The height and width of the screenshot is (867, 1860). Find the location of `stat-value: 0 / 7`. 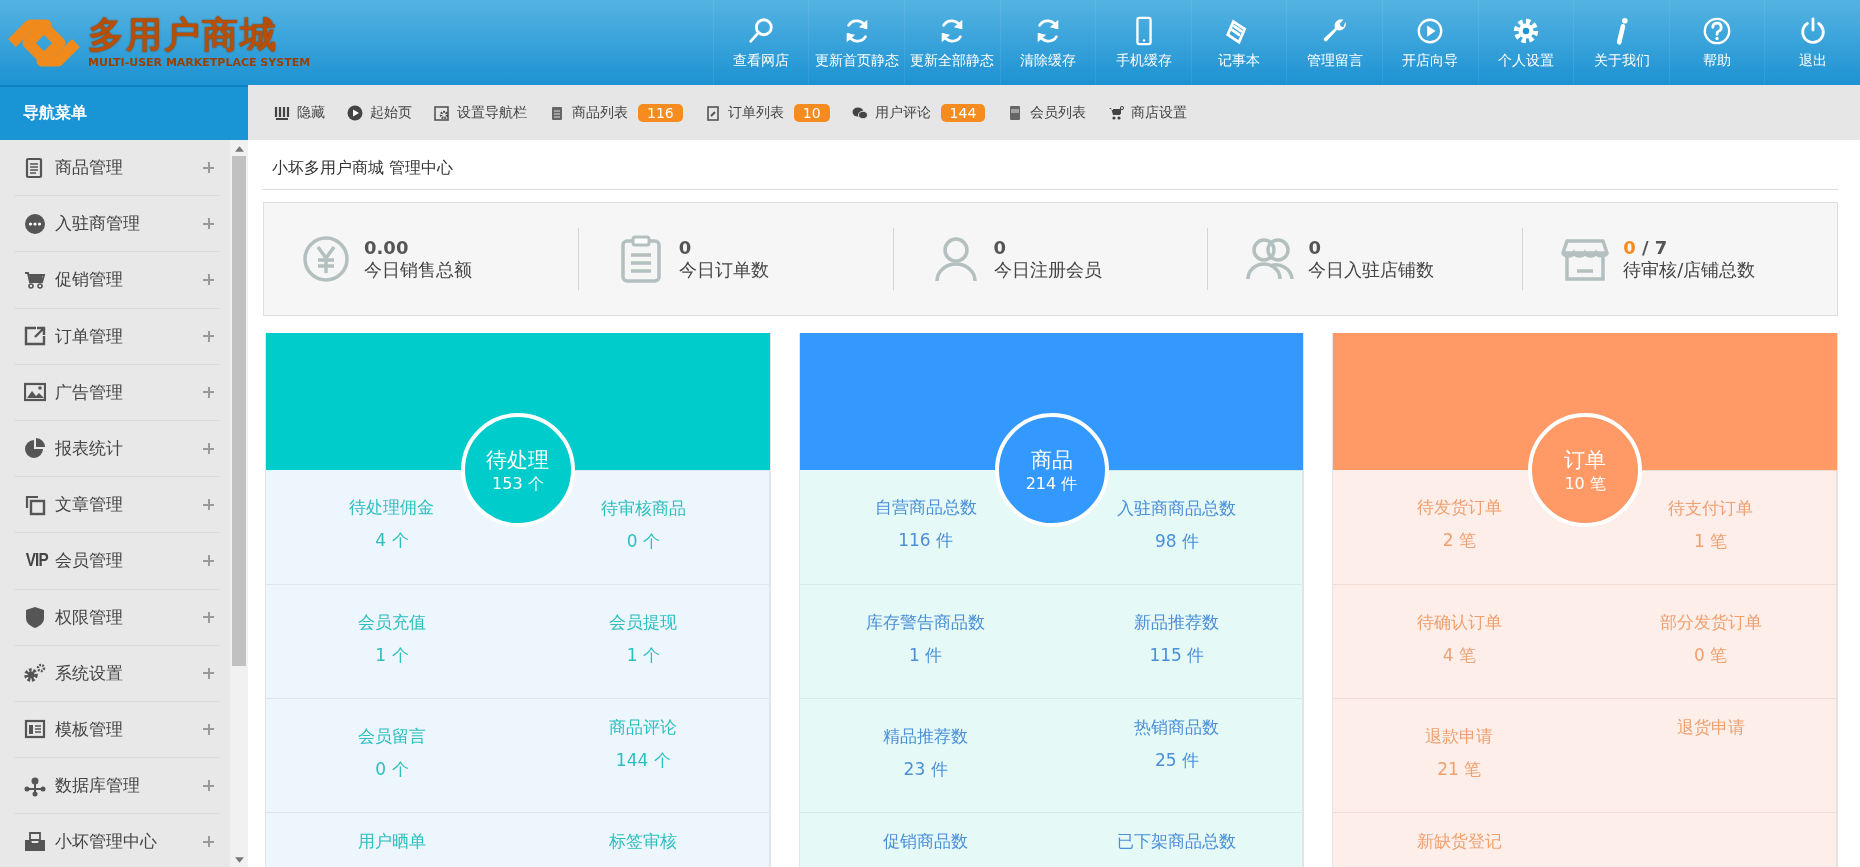

stat-value: 0 / 7 is located at coordinates (1646, 247).